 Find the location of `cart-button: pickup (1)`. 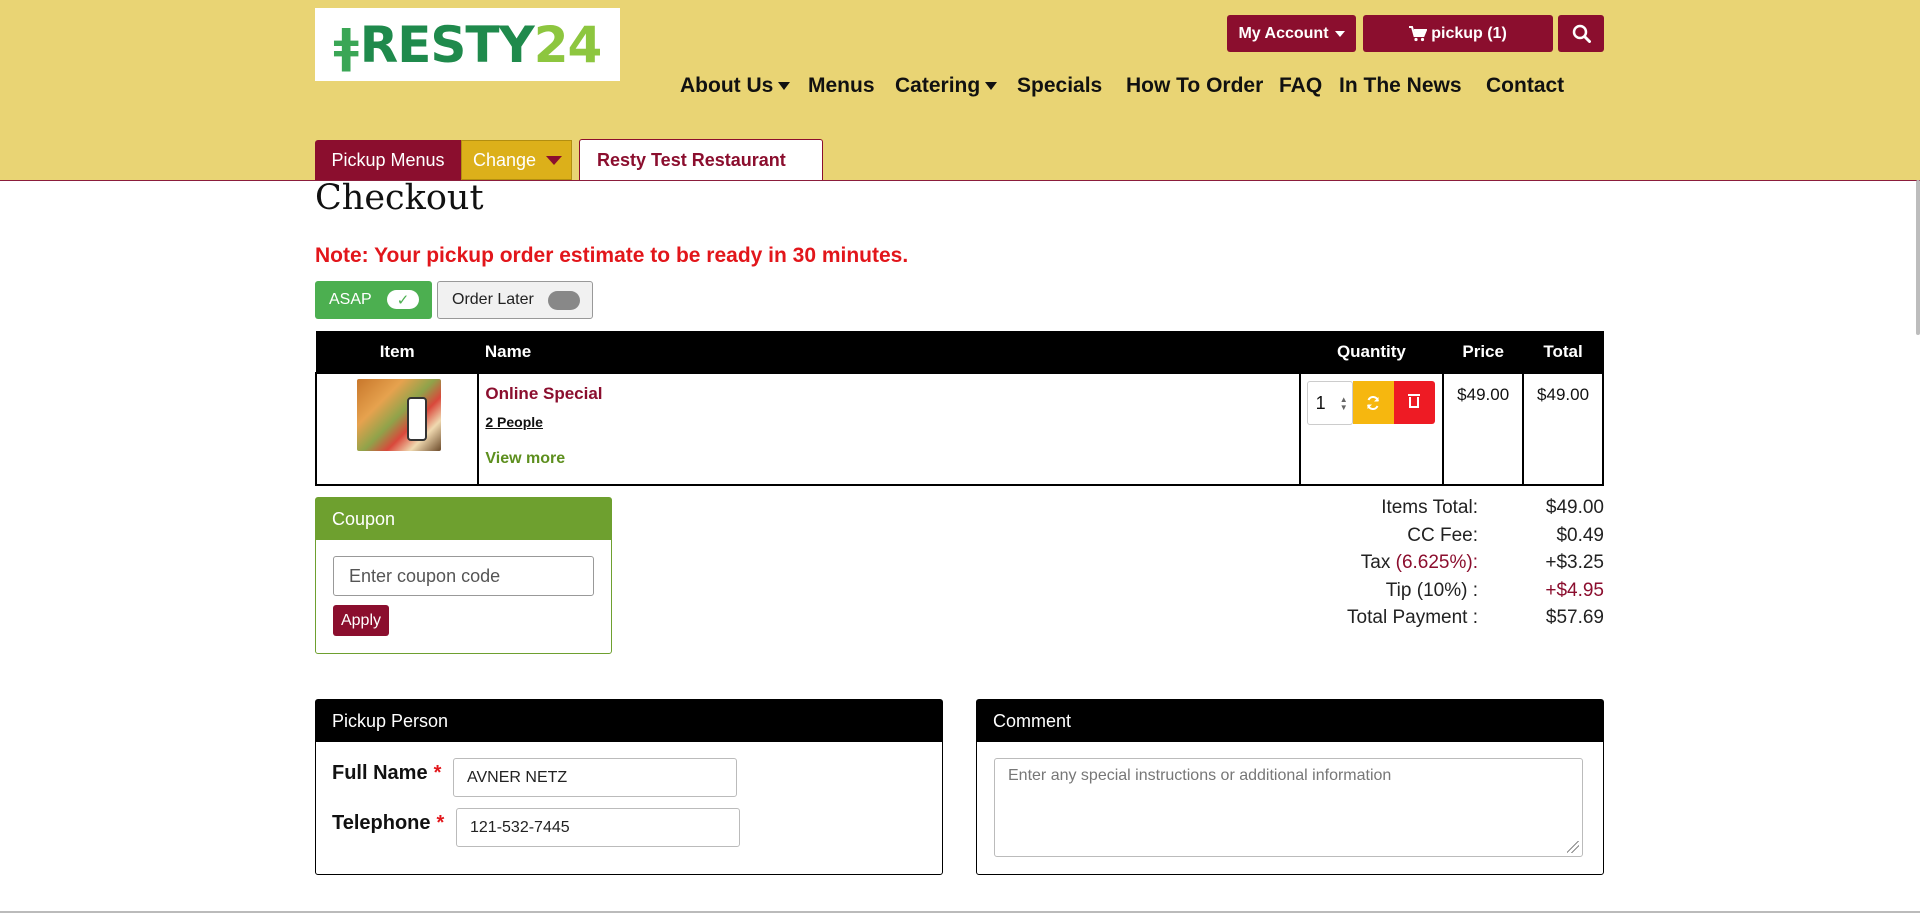

cart-button: pickup (1) is located at coordinates (1458, 33).